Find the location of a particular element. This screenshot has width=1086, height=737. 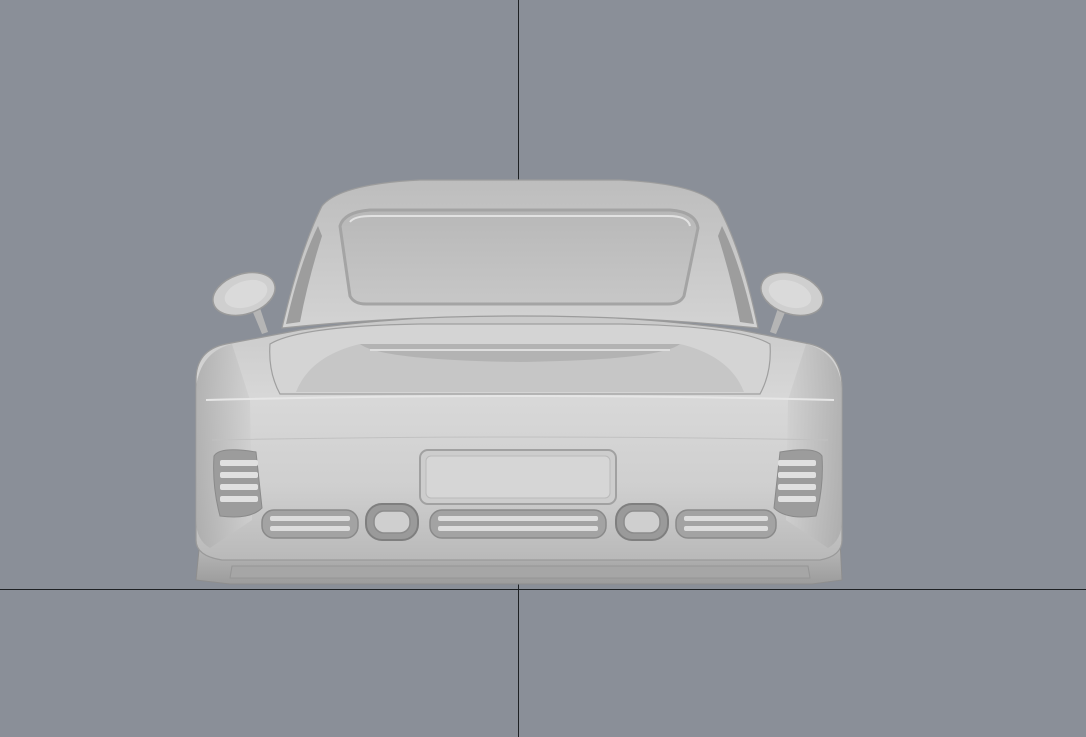

right-tail-light-vents is located at coordinates (798, 483).